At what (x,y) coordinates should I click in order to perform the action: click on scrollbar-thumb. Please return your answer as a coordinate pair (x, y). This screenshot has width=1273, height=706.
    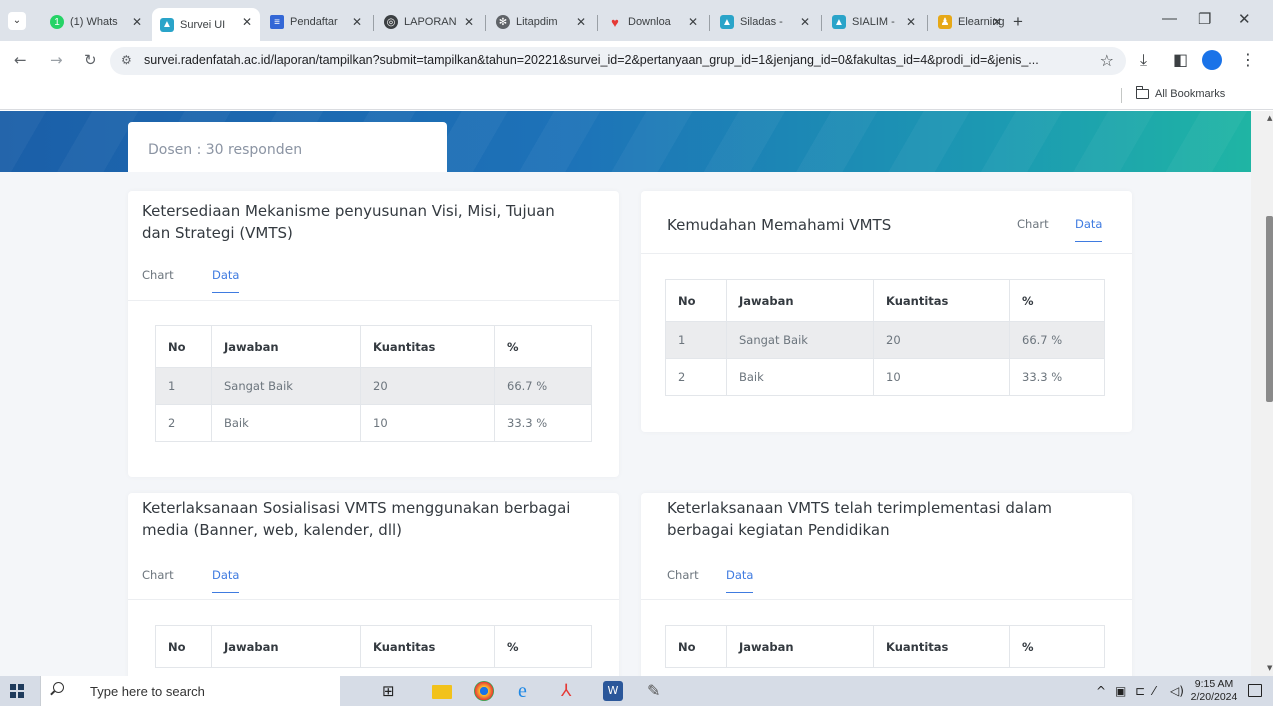
    Looking at the image, I should click on (1269, 309).